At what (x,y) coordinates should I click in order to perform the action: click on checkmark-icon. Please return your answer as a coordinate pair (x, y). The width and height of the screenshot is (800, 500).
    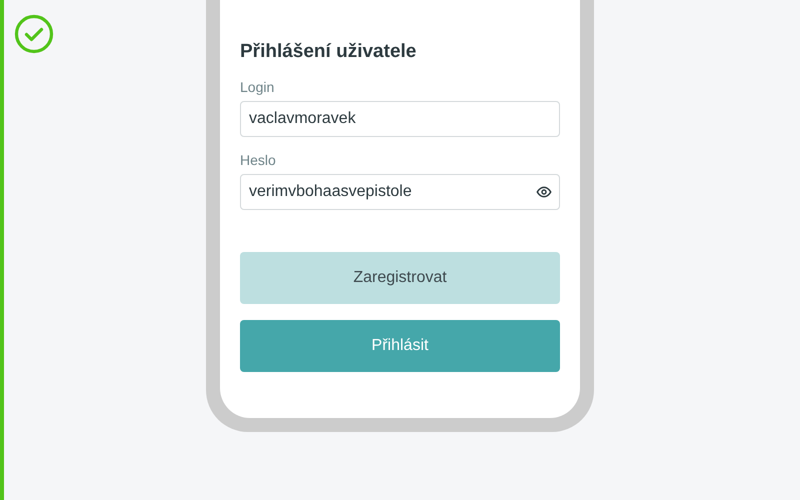
    Looking at the image, I should click on (34, 34).